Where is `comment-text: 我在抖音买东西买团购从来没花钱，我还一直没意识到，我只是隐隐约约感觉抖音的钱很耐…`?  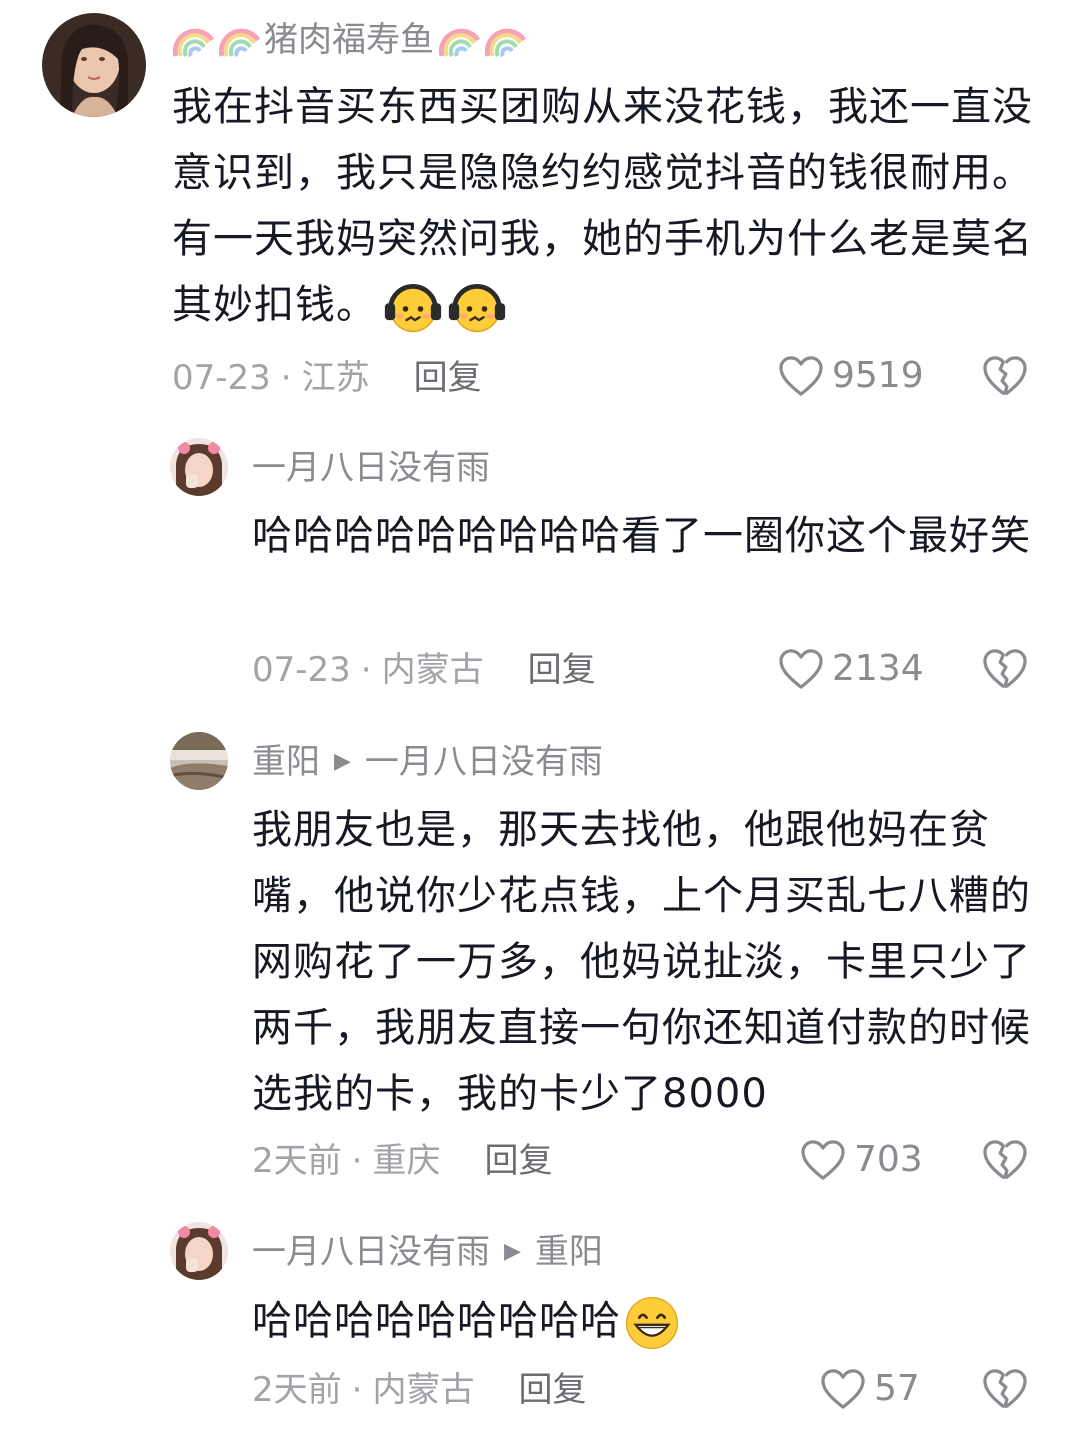 comment-text: 我在抖音买东西买团购从来没花钱，我还一直没意识到，我只是隐隐约约感觉抖音的钱很耐… is located at coordinates (607, 206).